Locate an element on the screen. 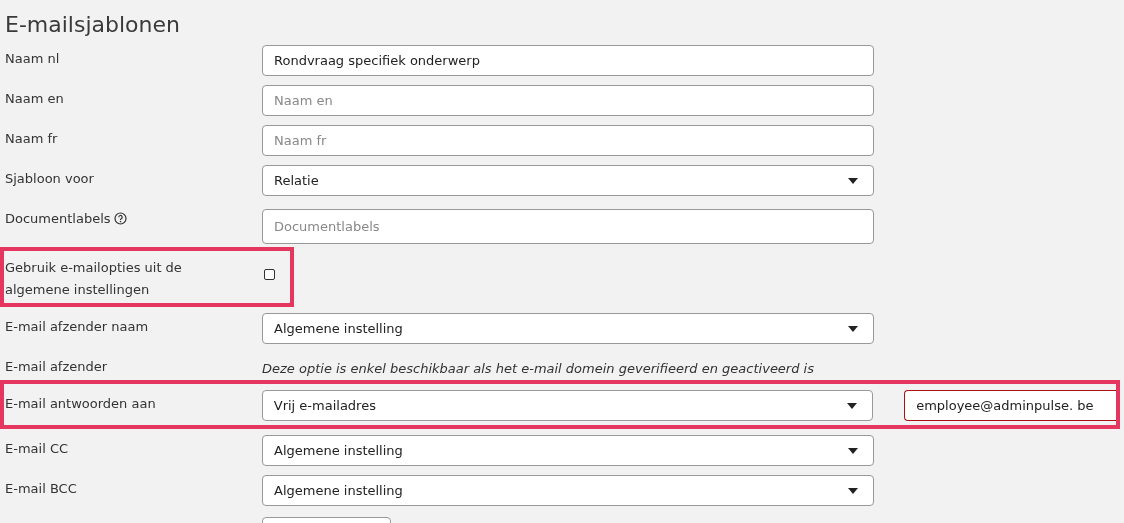 Image resolution: width=1124 pixels, height=523 pixels. field-label: E-mail BCC is located at coordinates (41, 488).